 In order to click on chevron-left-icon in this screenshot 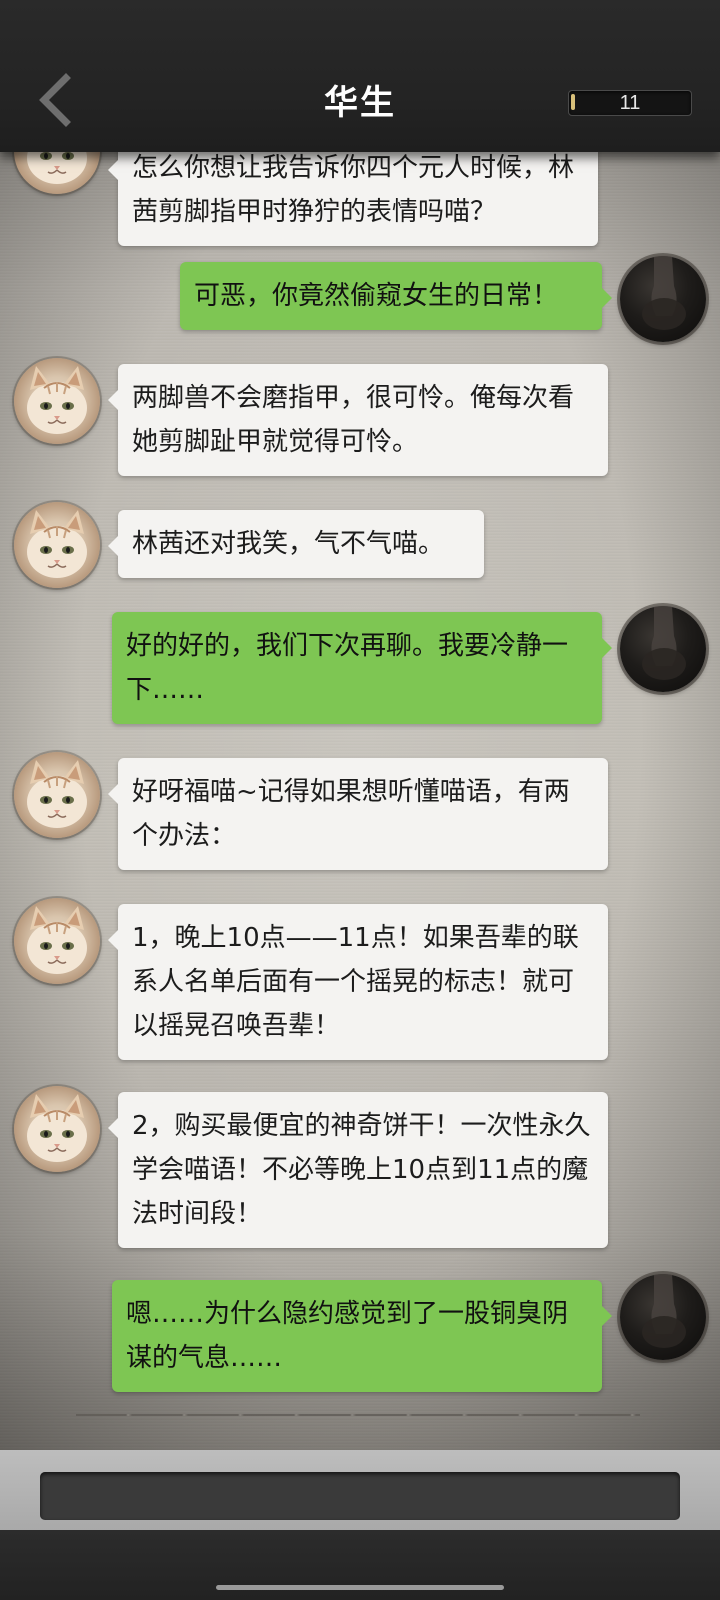, I will do `click(55, 100)`.